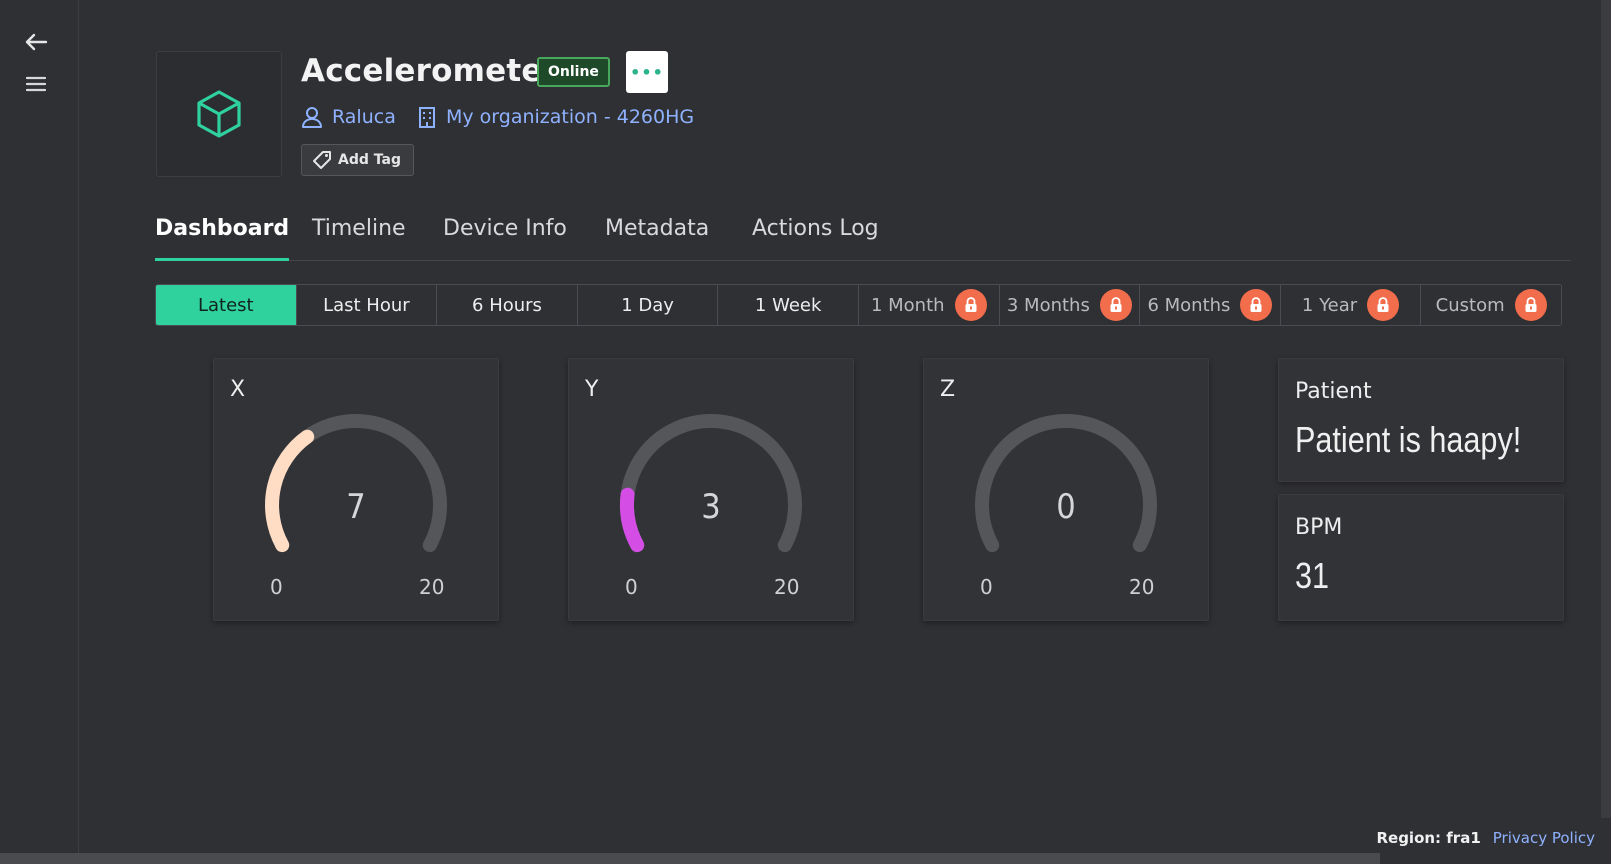 The height and width of the screenshot is (864, 1611). Describe the element at coordinates (1333, 391) in the screenshot. I see `widget-title: Patient` at that location.